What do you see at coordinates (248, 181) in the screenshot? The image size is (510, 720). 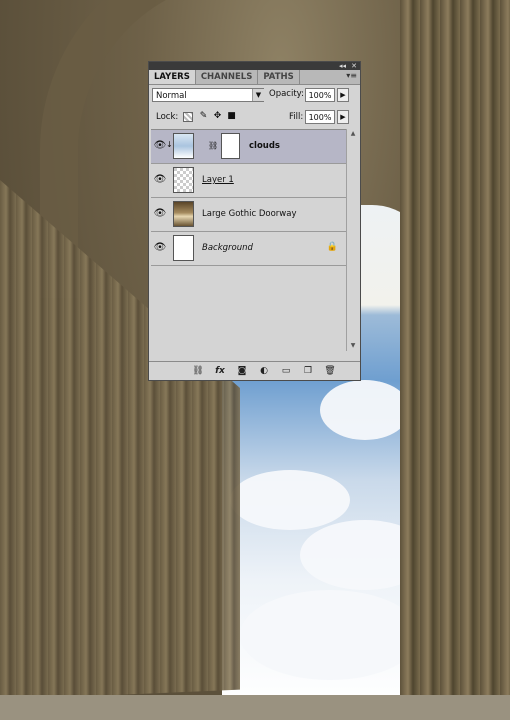 I see `layer-row-layer-1: 👁 Layer 1` at bounding box center [248, 181].